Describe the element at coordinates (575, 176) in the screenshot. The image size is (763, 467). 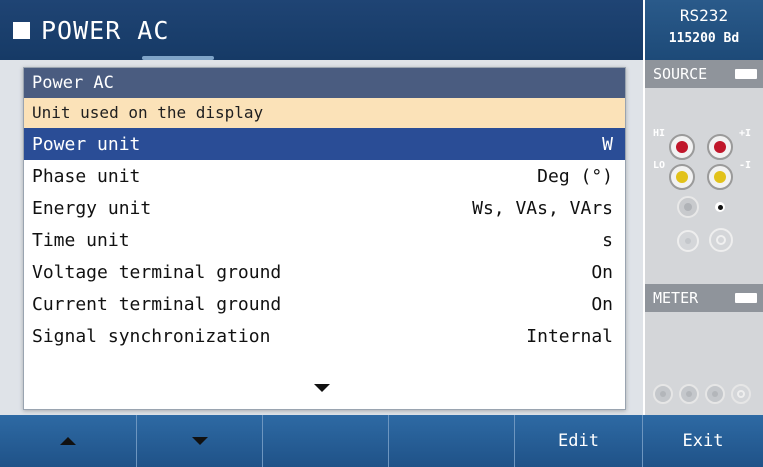
I see `setting-value: Deg (°)` at that location.